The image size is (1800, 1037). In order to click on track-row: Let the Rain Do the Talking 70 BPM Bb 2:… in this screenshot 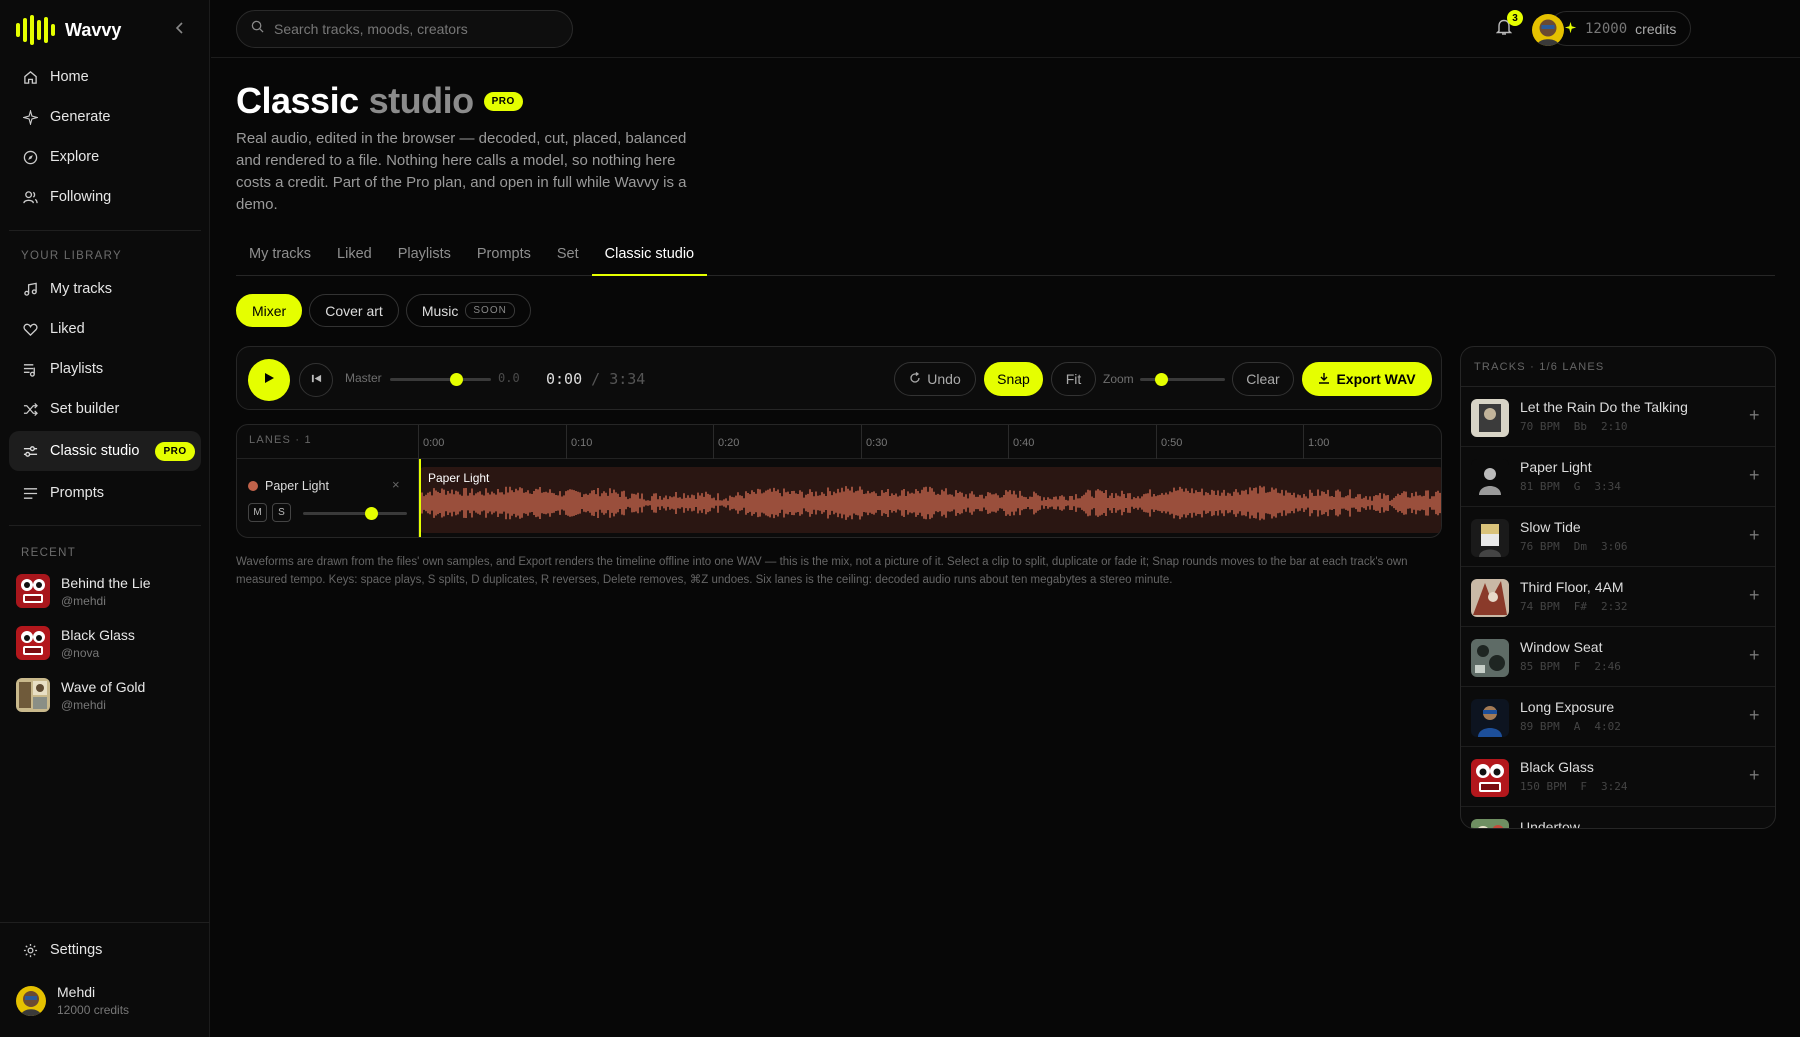, I will do `click(1618, 417)`.